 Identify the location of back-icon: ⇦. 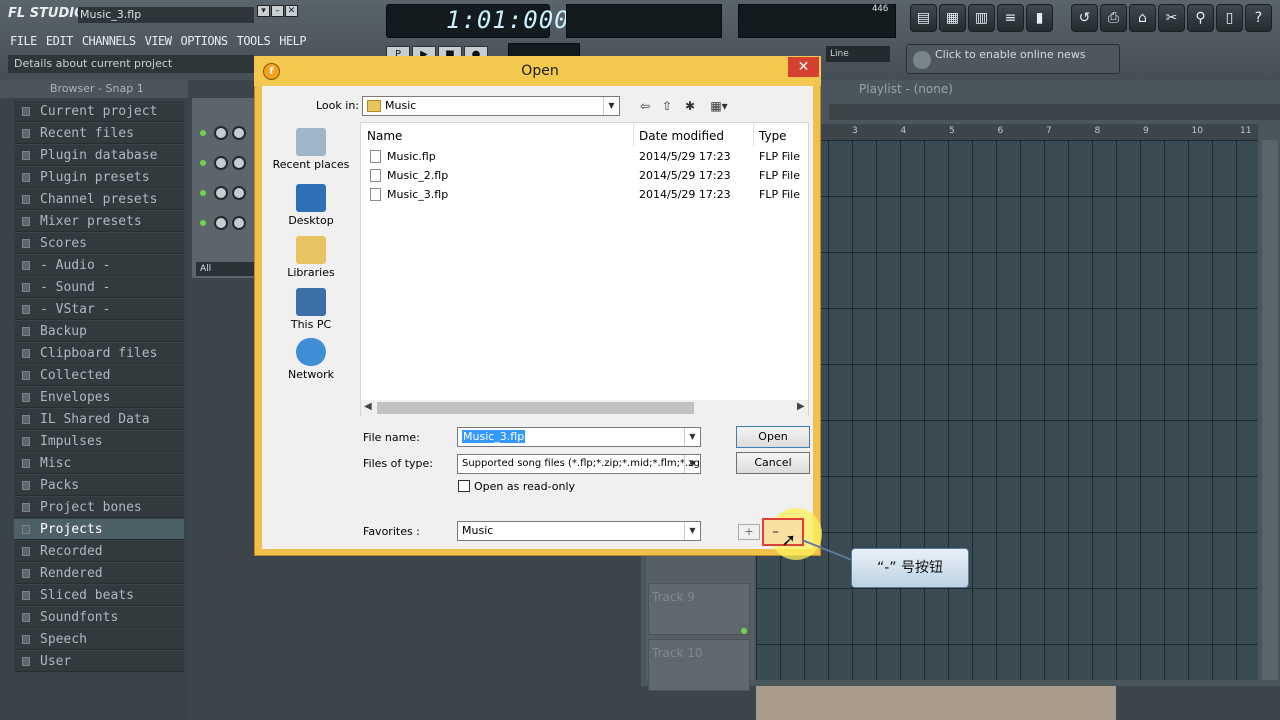
(645, 106).